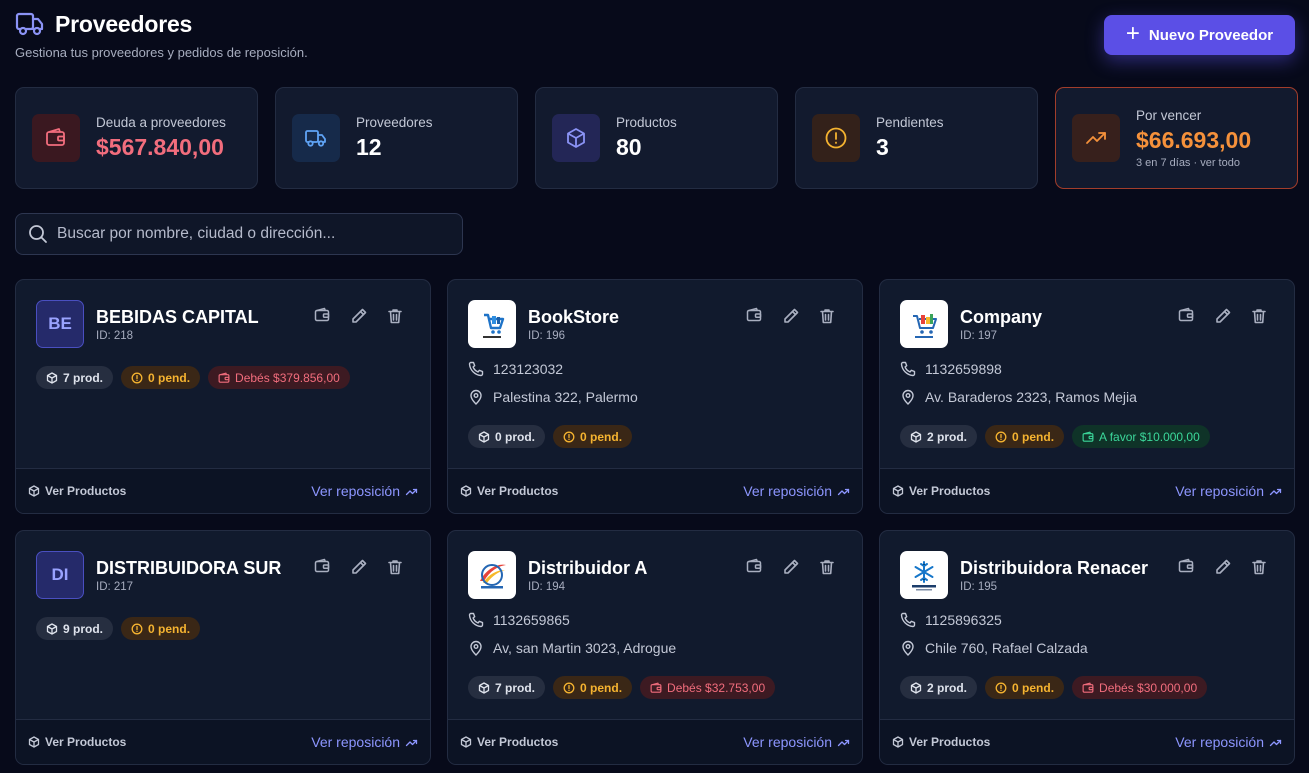  I want to click on view-products-label: Ver Productos, so click(518, 491).